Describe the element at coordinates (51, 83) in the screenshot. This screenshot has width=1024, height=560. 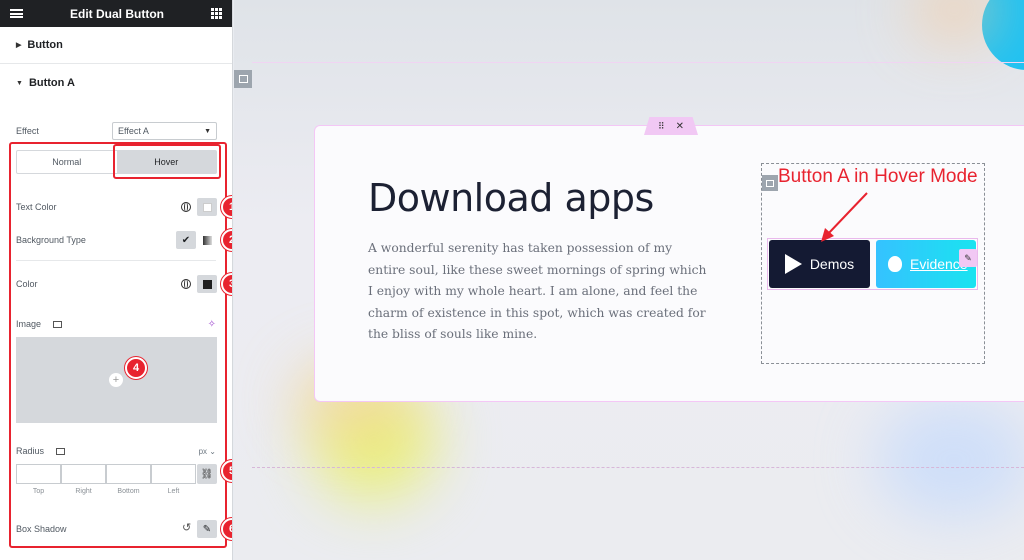
I see `section-button-a-label: Button A` at that location.